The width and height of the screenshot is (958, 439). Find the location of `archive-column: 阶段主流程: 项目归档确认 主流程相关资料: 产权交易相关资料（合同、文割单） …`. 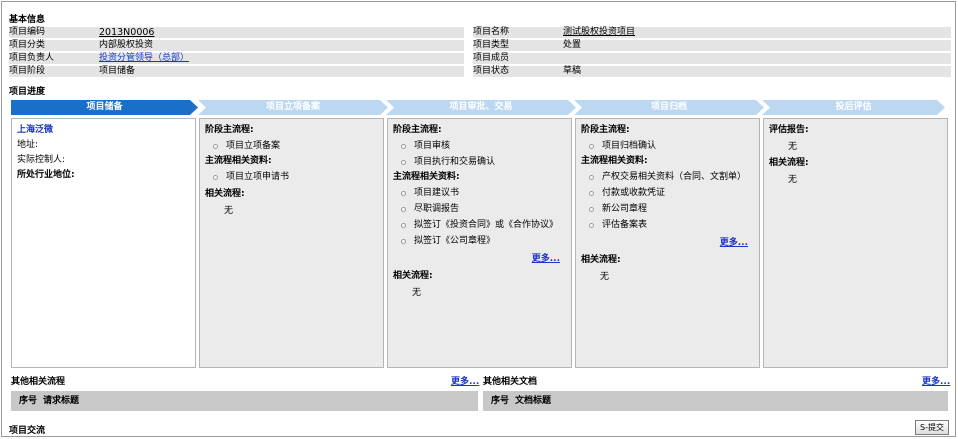

archive-column: 阶段主流程: 项目归档确认 主流程相关资料: 产权交易相关资料（合同、文割单） … is located at coordinates (667, 243).